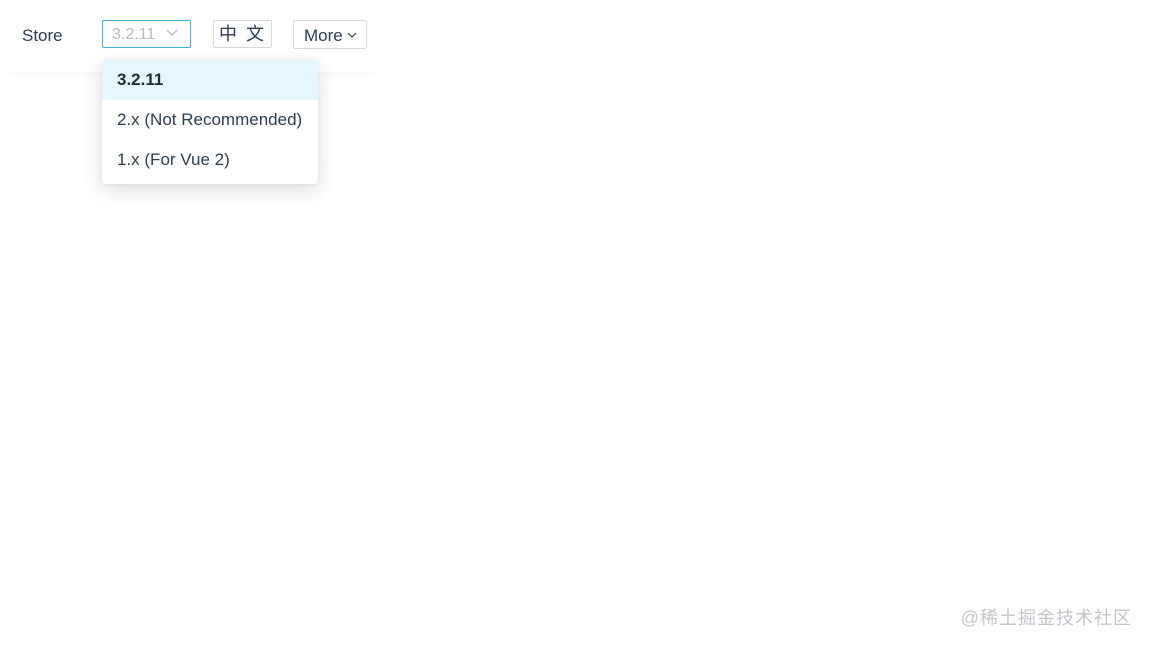 The height and width of the screenshot is (648, 1152). Describe the element at coordinates (242, 34) in the screenshot. I see `language-toggle-button: 中 文` at that location.